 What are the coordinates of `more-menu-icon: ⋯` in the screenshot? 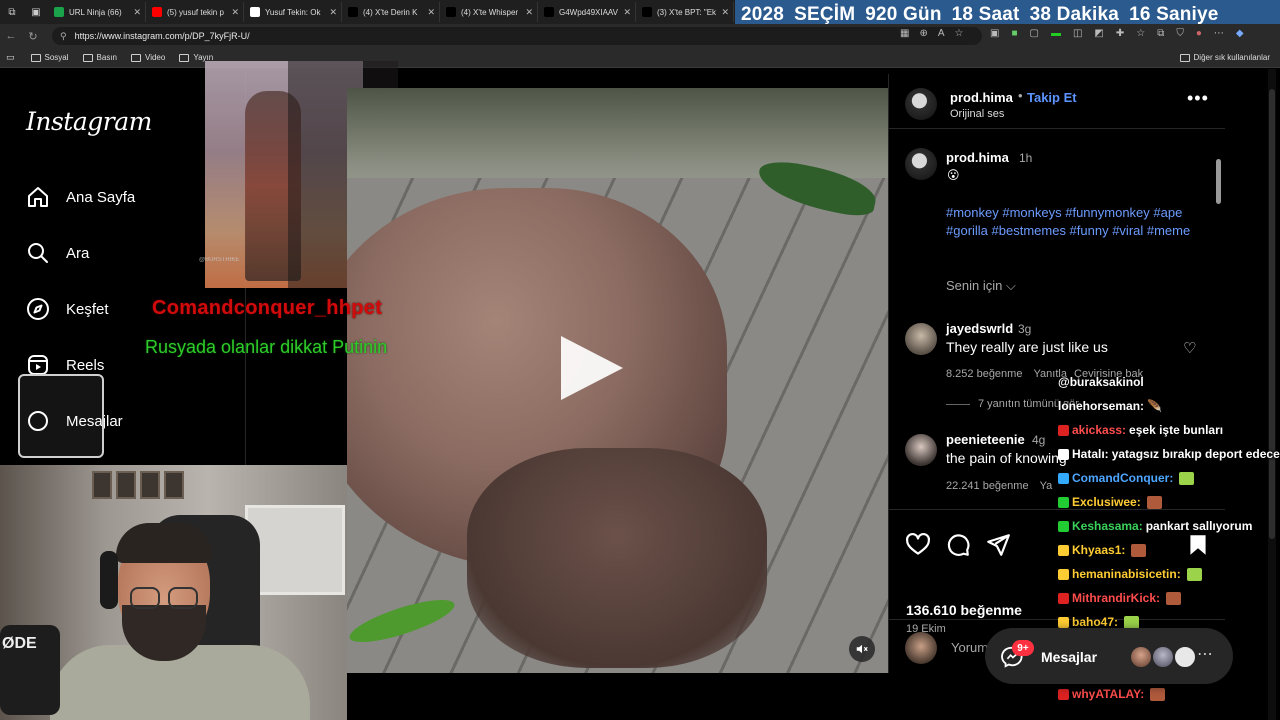 It's located at (1219, 33).